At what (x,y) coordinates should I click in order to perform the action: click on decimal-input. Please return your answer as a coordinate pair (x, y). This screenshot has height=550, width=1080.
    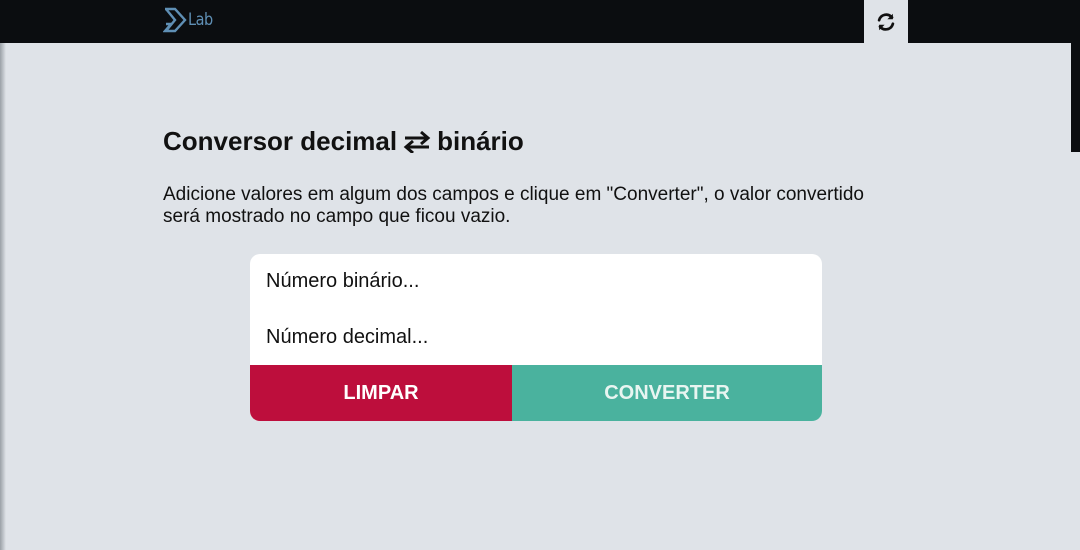
    Looking at the image, I should click on (536, 337).